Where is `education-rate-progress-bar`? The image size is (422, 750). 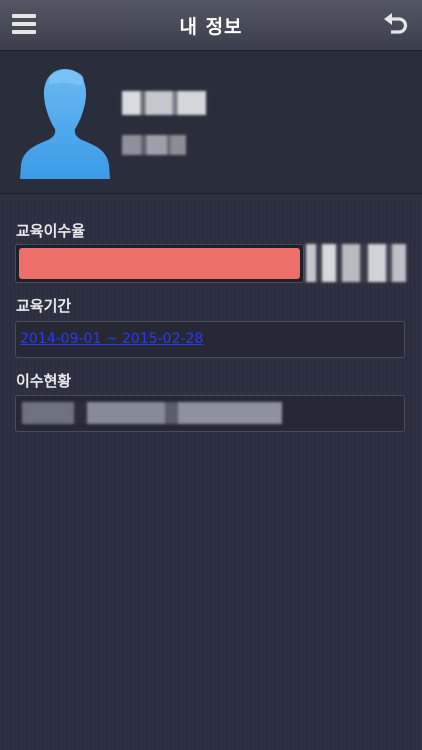
education-rate-progress-bar is located at coordinates (159, 263).